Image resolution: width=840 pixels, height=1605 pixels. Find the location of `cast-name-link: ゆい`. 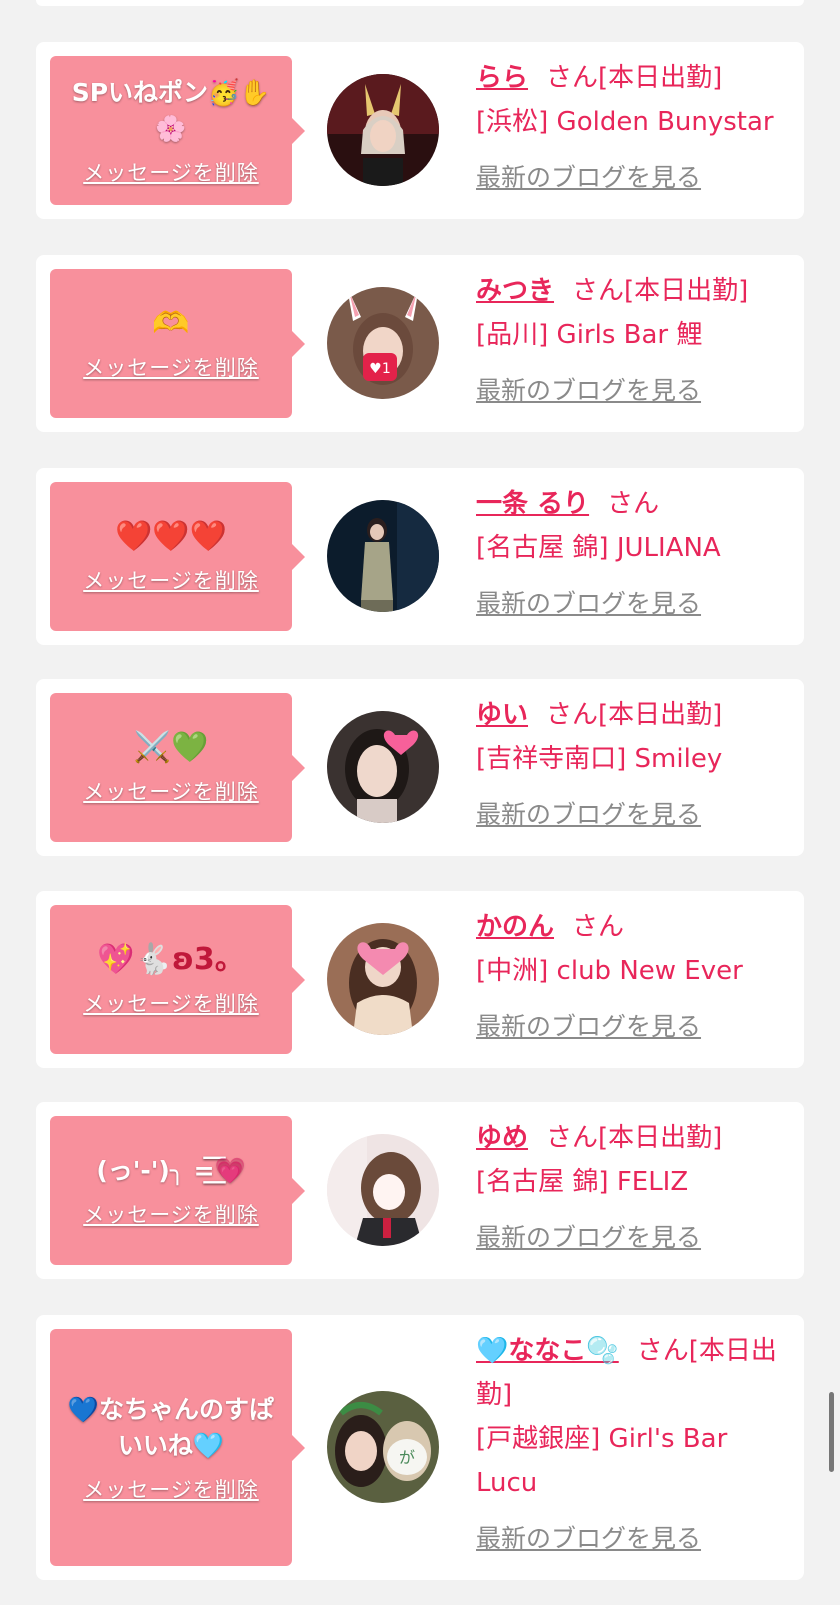

cast-name-link: ゆい is located at coordinates (502, 715).